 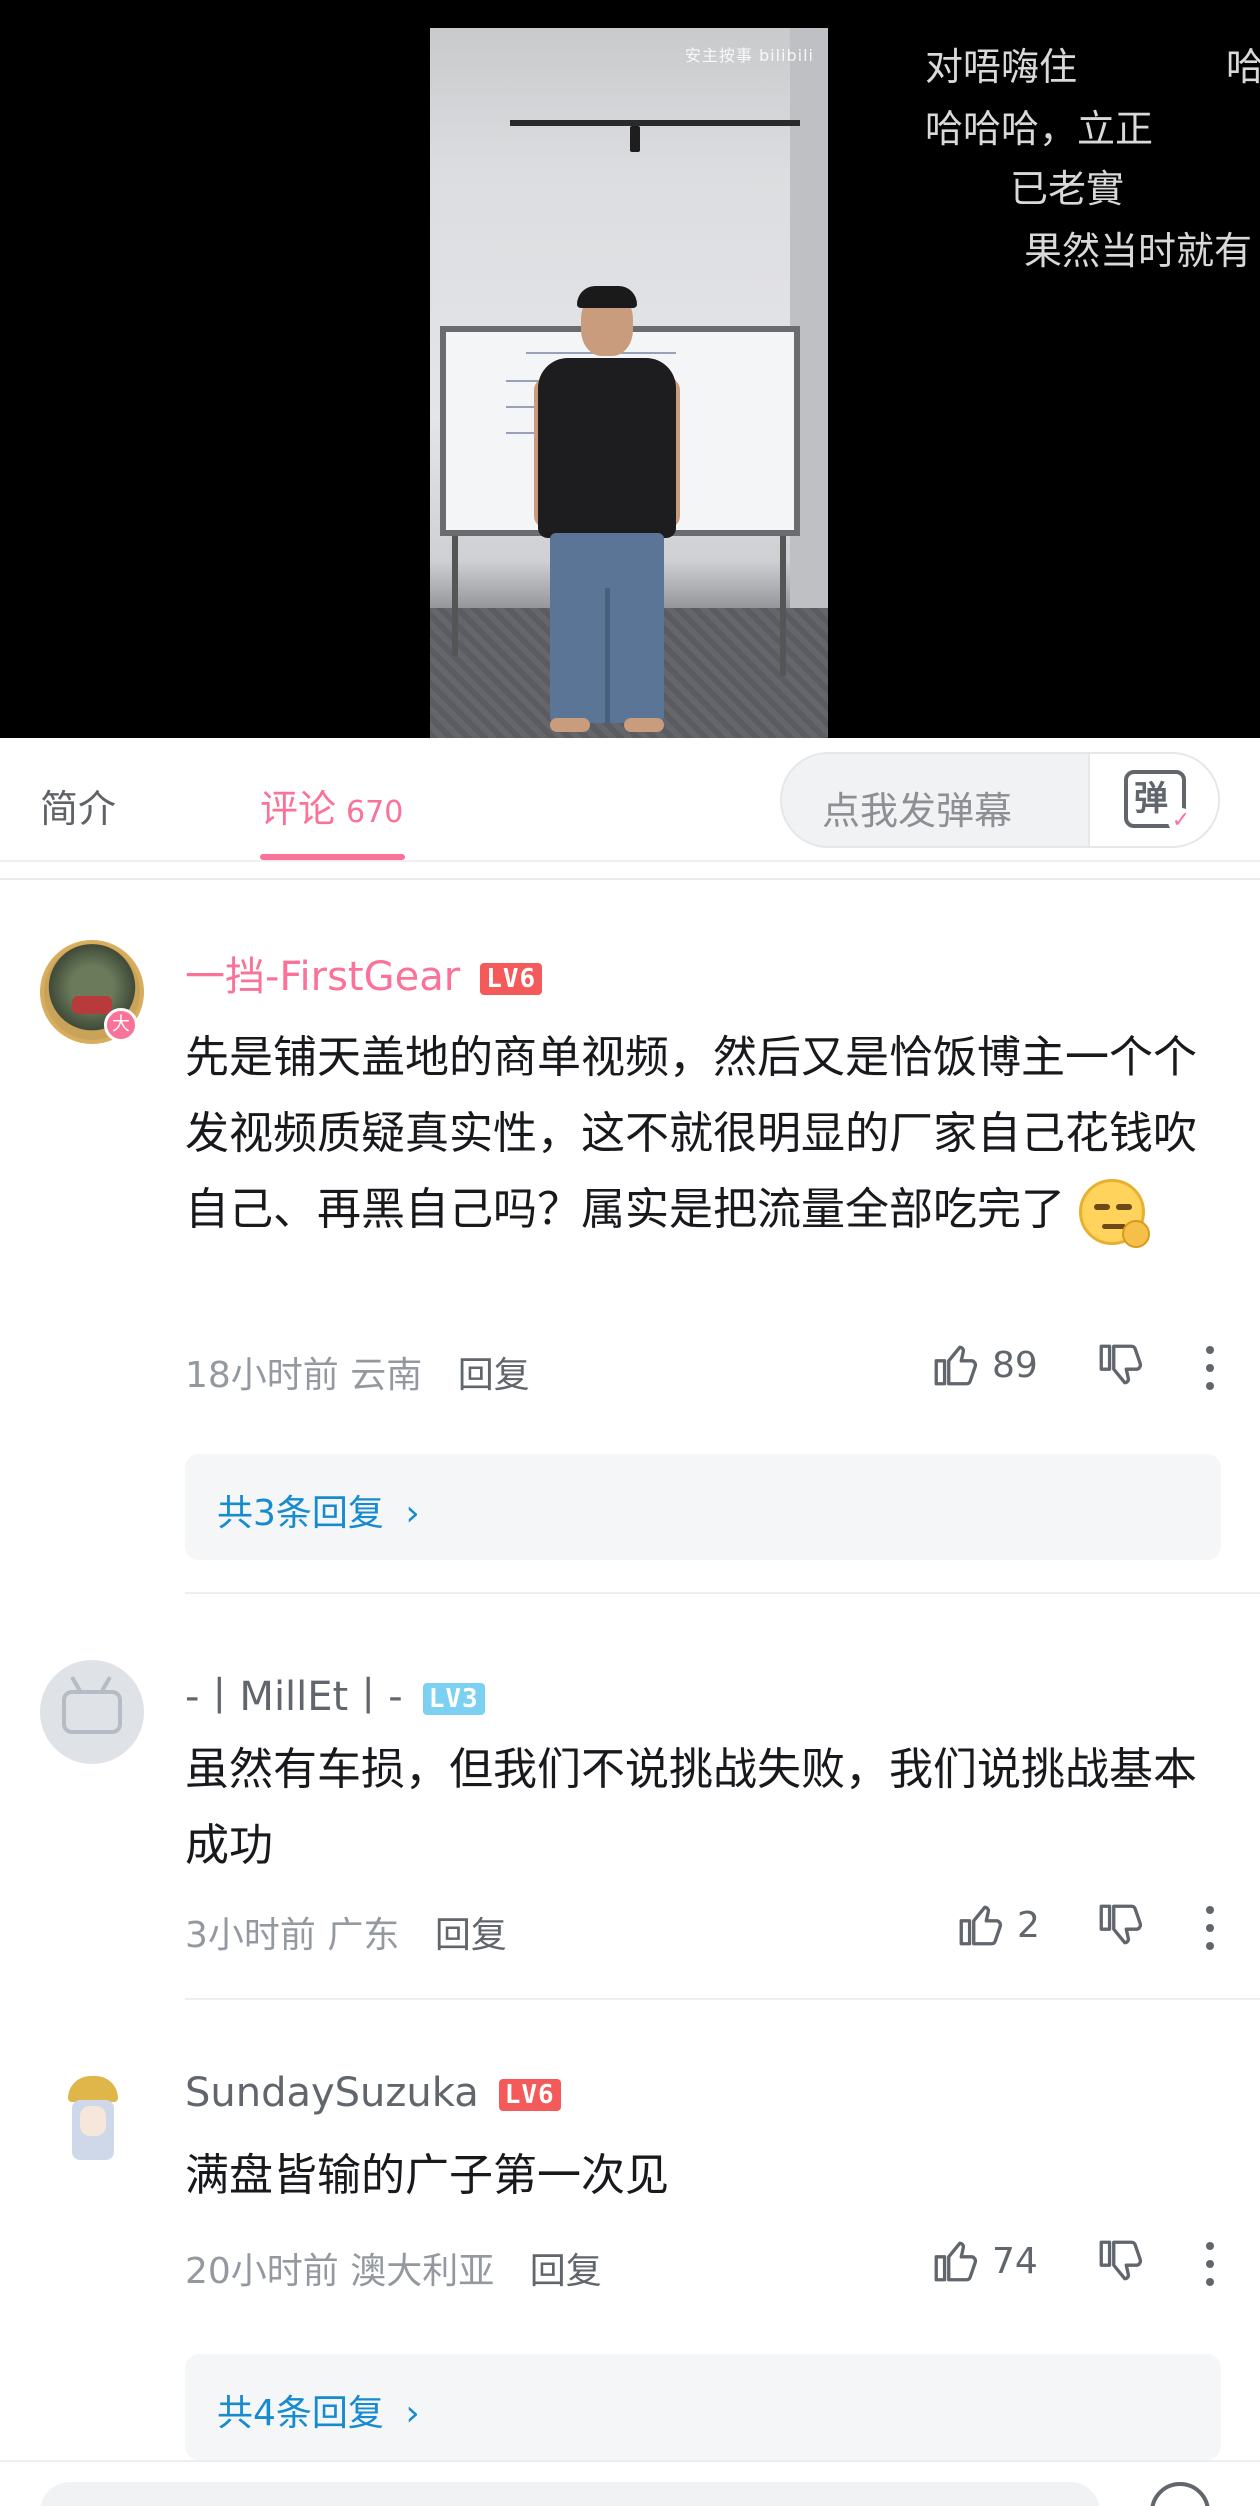 I want to click on default-avatar-tv-icon, so click(x=92, y=1712).